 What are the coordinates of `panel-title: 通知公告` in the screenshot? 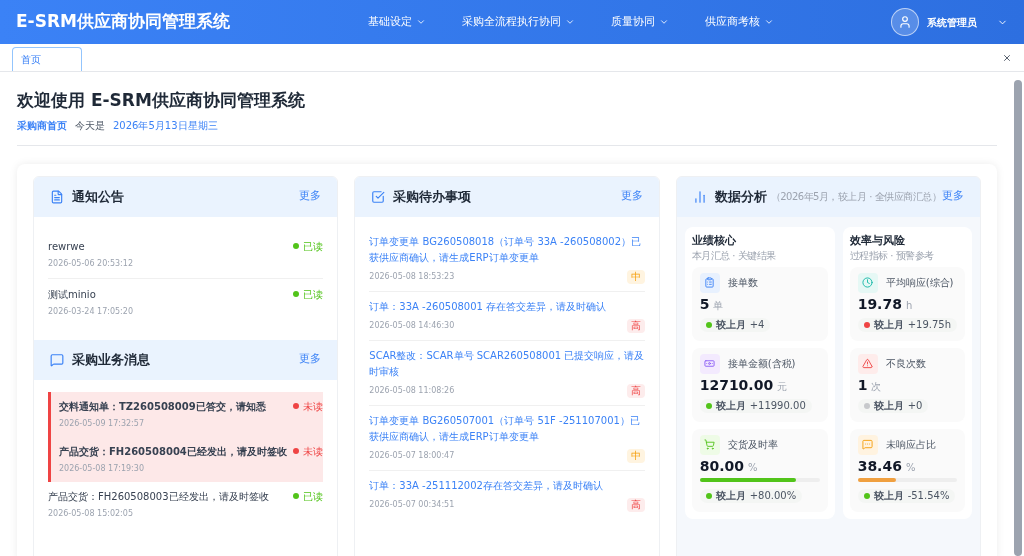 It's located at (98, 196).